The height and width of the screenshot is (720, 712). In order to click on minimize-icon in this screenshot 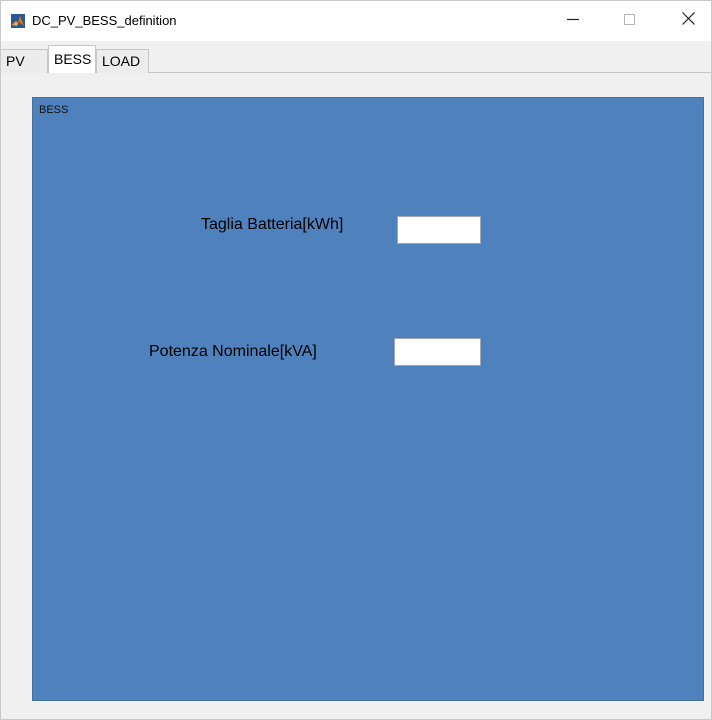, I will do `click(573, 21)`.